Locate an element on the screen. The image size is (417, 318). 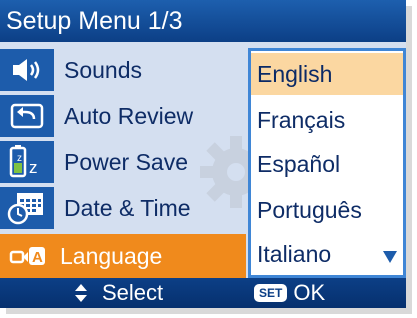
down-arrow-icon is located at coordinates (390, 257).